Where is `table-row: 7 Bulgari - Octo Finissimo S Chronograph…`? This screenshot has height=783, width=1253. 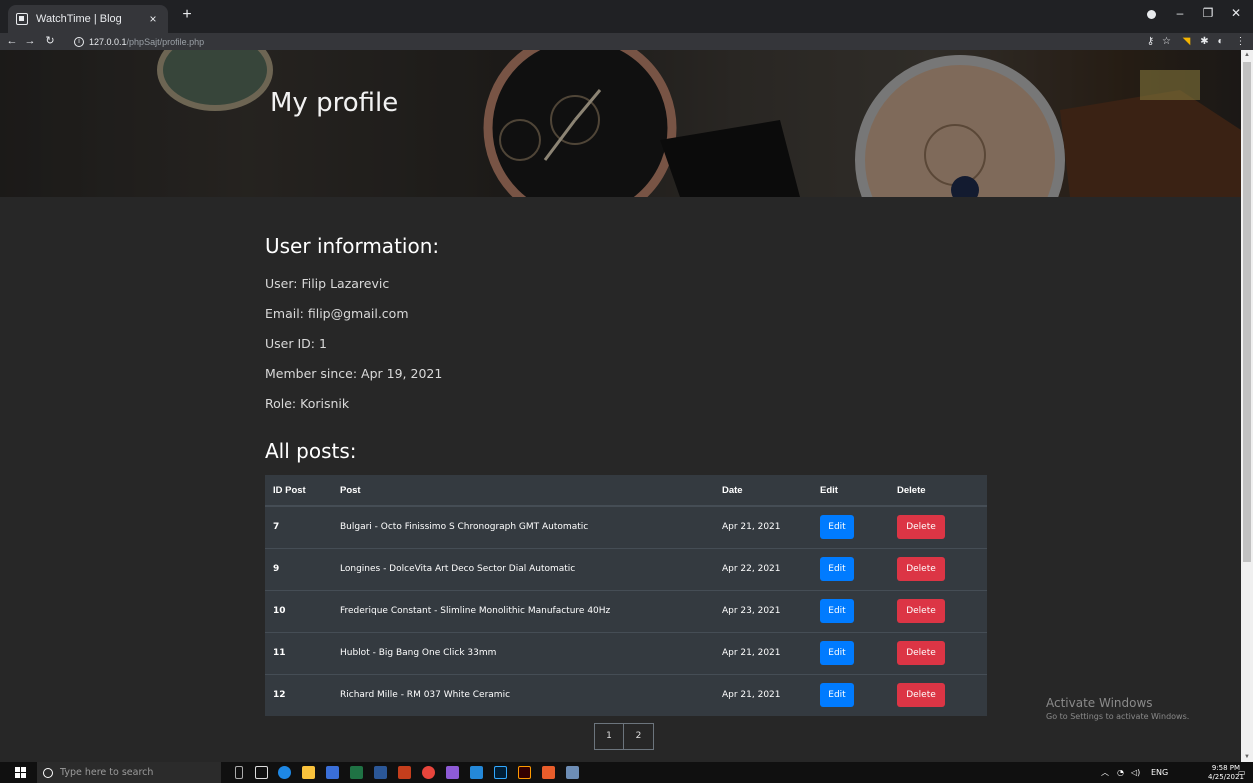
table-row: 7 Bulgari - Octo Finissimo S Chronograph… is located at coordinates (626, 526).